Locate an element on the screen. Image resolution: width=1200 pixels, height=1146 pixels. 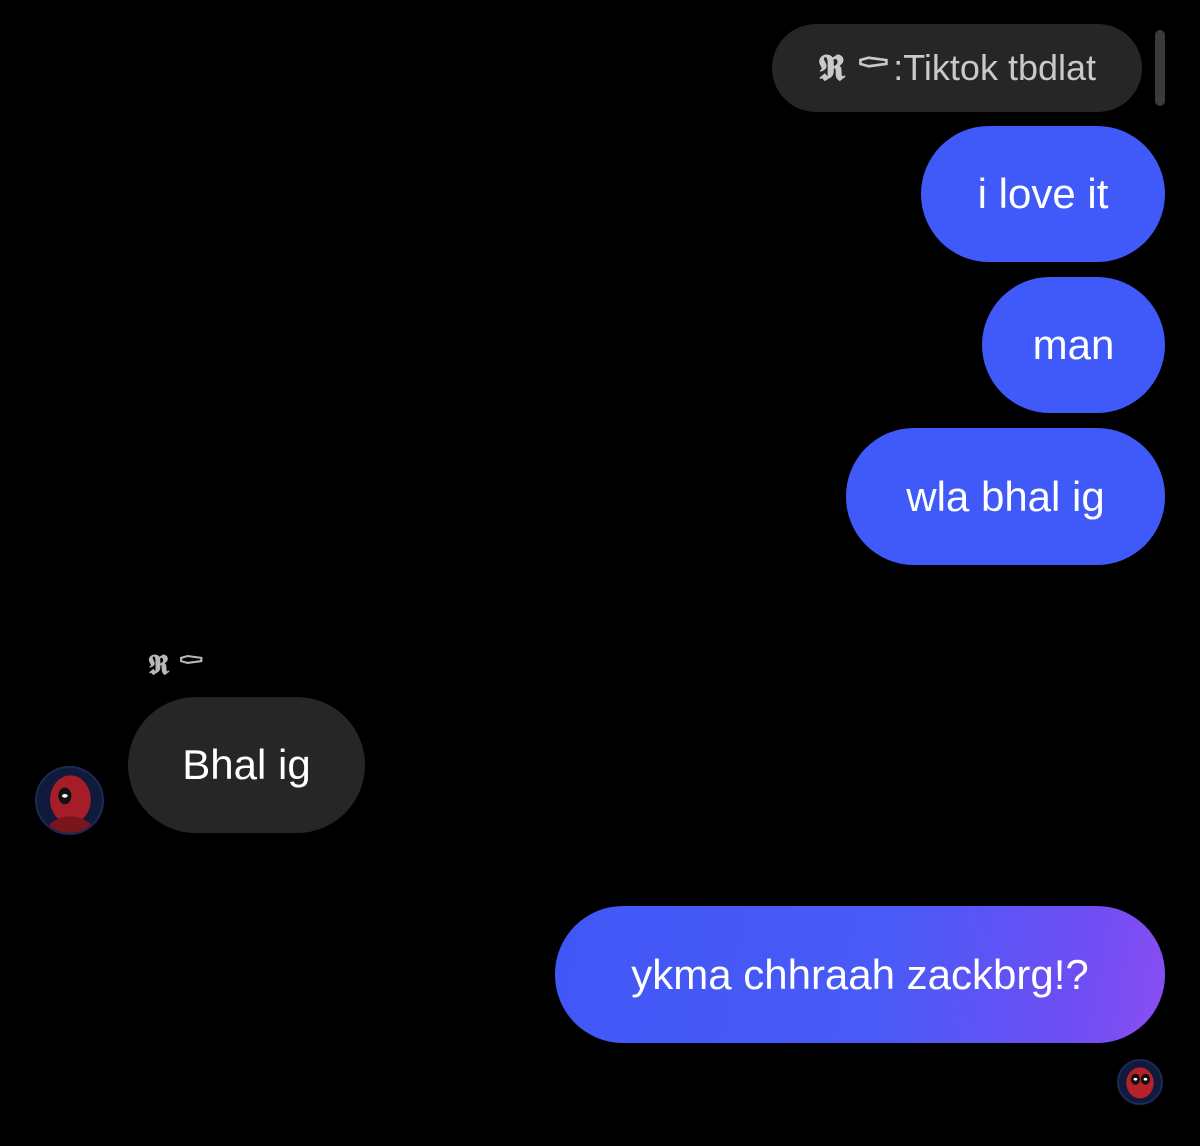
message-text: wla bhal ig is located at coordinates (1005, 496).